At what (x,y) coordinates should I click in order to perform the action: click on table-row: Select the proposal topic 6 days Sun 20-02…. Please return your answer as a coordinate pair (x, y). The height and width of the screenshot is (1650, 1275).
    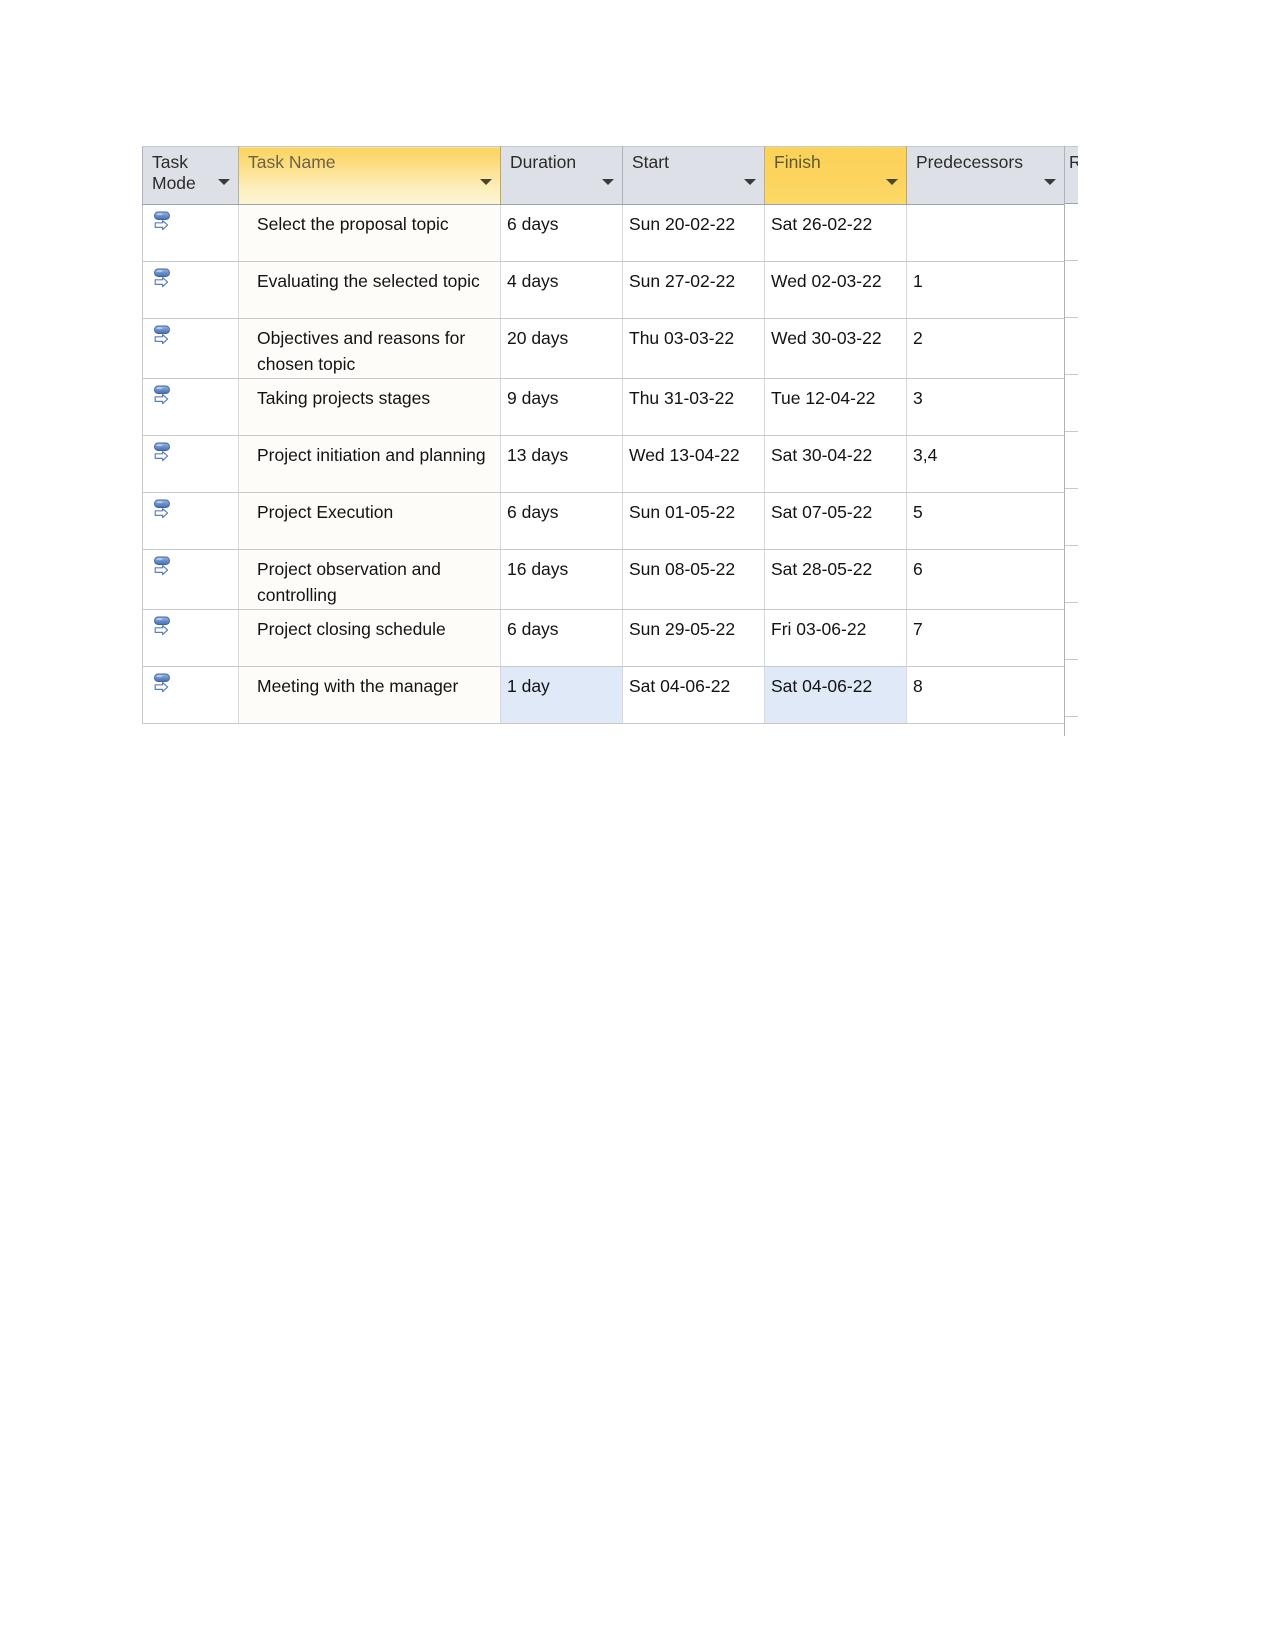
    Looking at the image, I should click on (603, 233).